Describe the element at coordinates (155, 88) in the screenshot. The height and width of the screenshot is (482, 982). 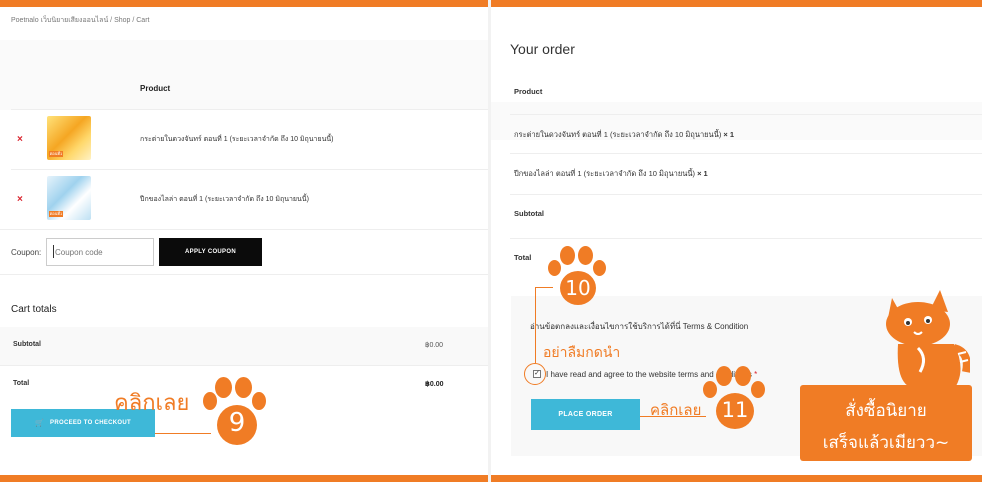
I see `cart-column-product: Product` at that location.